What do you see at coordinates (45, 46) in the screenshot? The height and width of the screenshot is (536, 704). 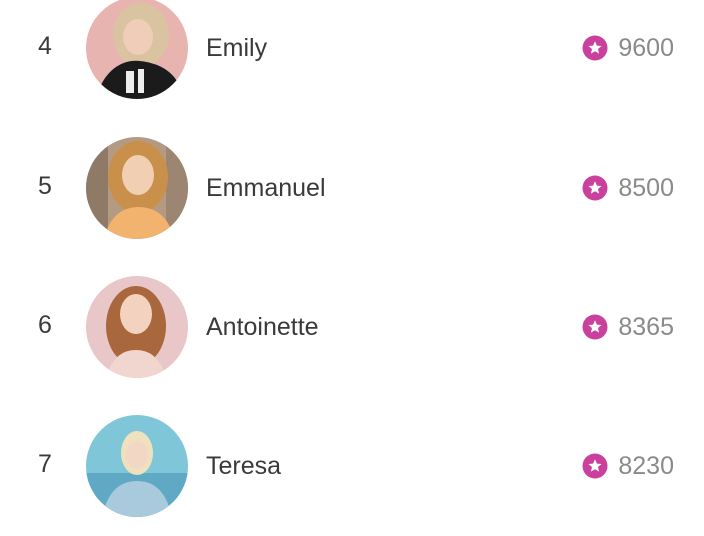 I see `rank-number: 4` at bounding box center [45, 46].